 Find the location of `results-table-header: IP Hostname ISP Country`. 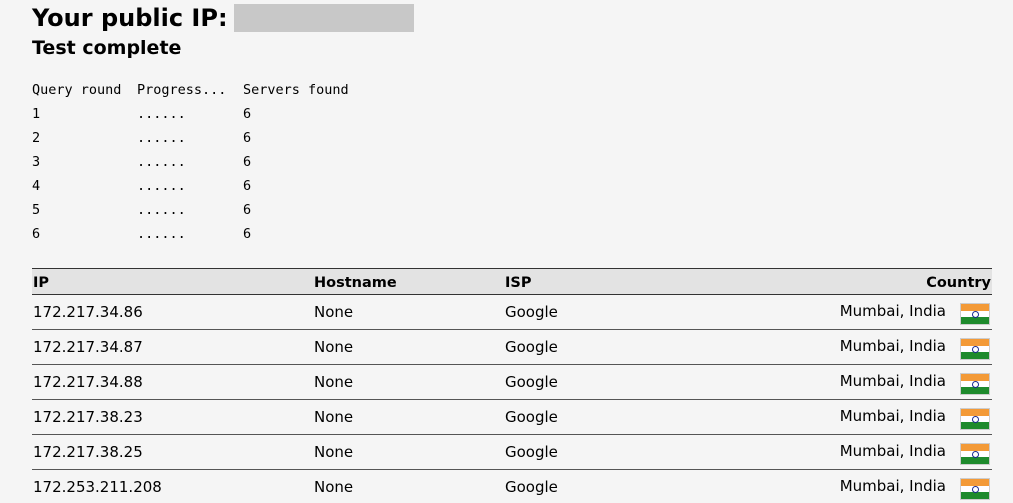

results-table-header: IP Hostname ISP Country is located at coordinates (512, 282).